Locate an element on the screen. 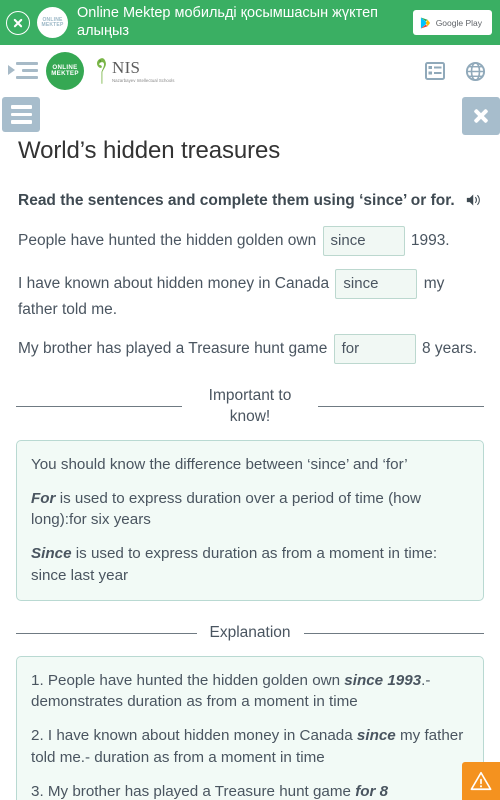 The width and height of the screenshot is (500, 800). sentence-text-after: 8 years. is located at coordinates (449, 348).